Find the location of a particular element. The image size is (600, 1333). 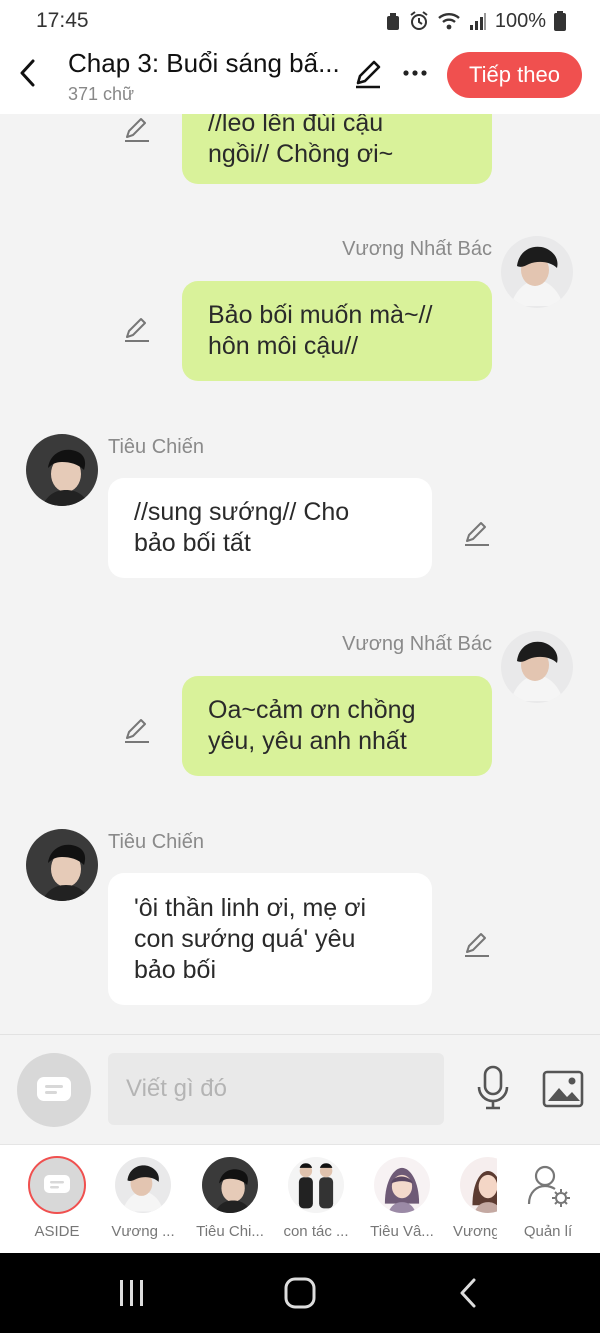

status-time: 17:45 is located at coordinates (62, 20).